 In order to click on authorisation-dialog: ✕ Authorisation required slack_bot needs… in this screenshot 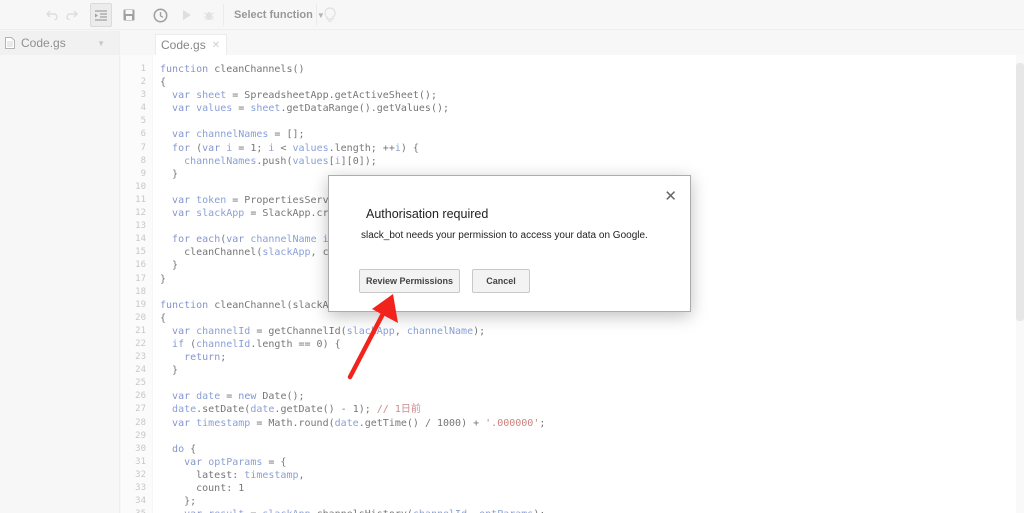, I will do `click(509, 243)`.